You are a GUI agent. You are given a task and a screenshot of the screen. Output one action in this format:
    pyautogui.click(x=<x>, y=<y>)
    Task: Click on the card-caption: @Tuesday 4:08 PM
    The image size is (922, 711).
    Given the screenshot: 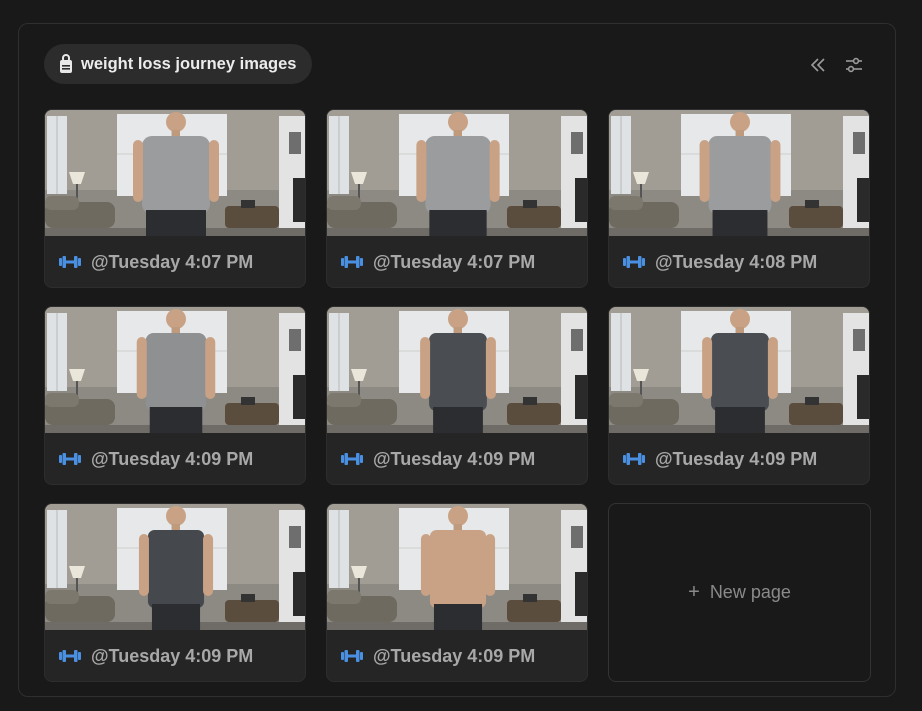 What is the action you would take?
    pyautogui.click(x=739, y=261)
    